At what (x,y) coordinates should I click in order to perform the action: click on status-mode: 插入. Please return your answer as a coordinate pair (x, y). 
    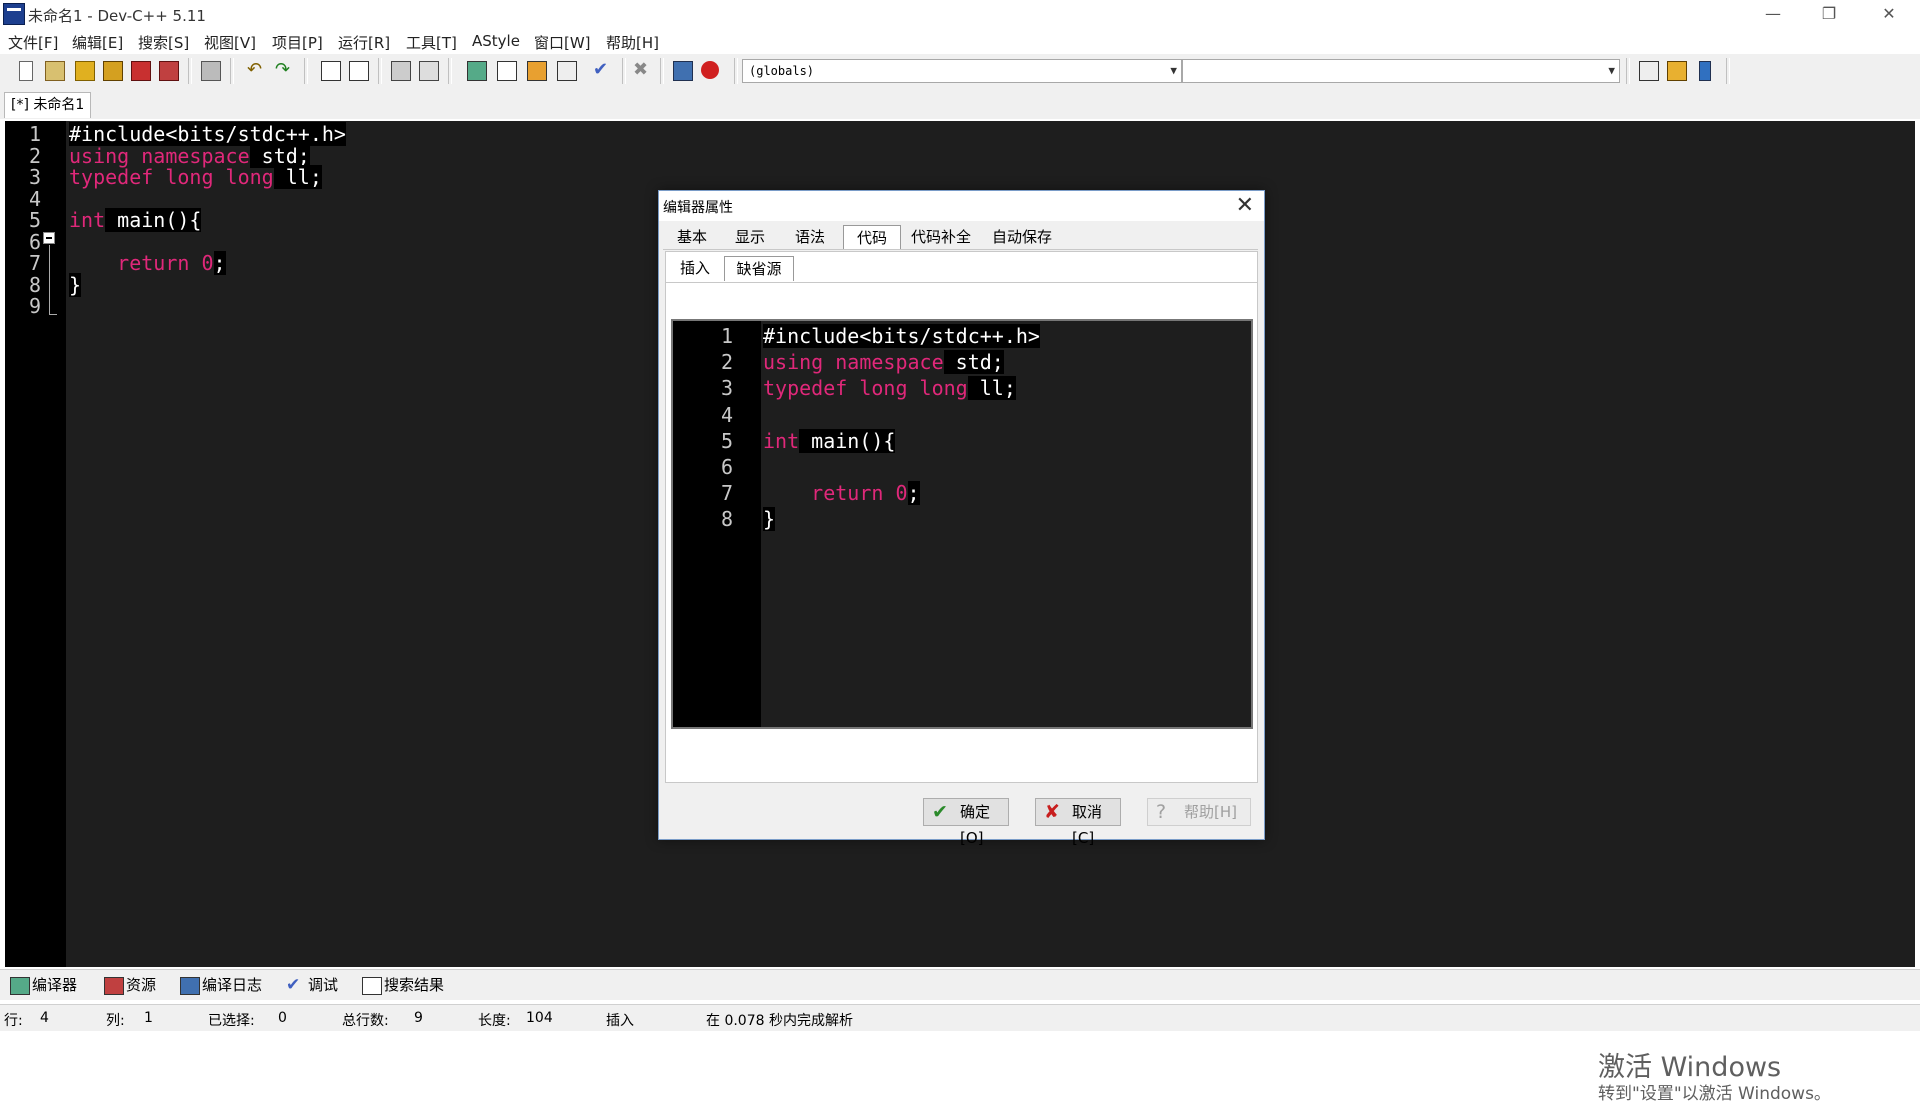
    Looking at the image, I should click on (620, 1021).